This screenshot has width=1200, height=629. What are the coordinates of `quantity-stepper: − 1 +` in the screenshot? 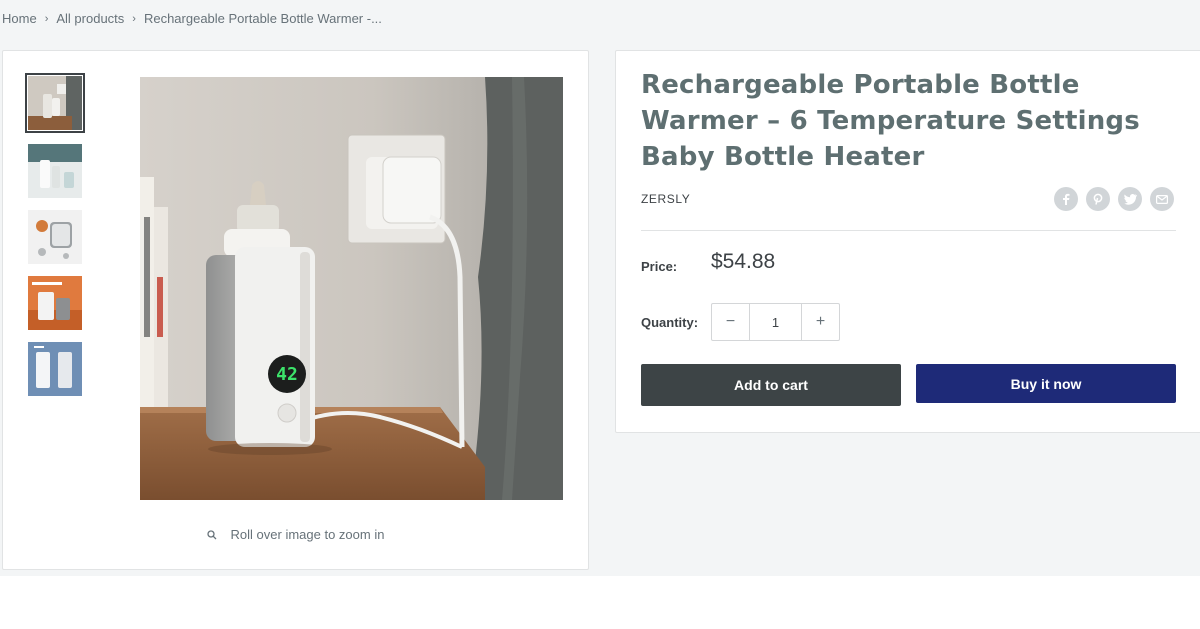 It's located at (775, 322).